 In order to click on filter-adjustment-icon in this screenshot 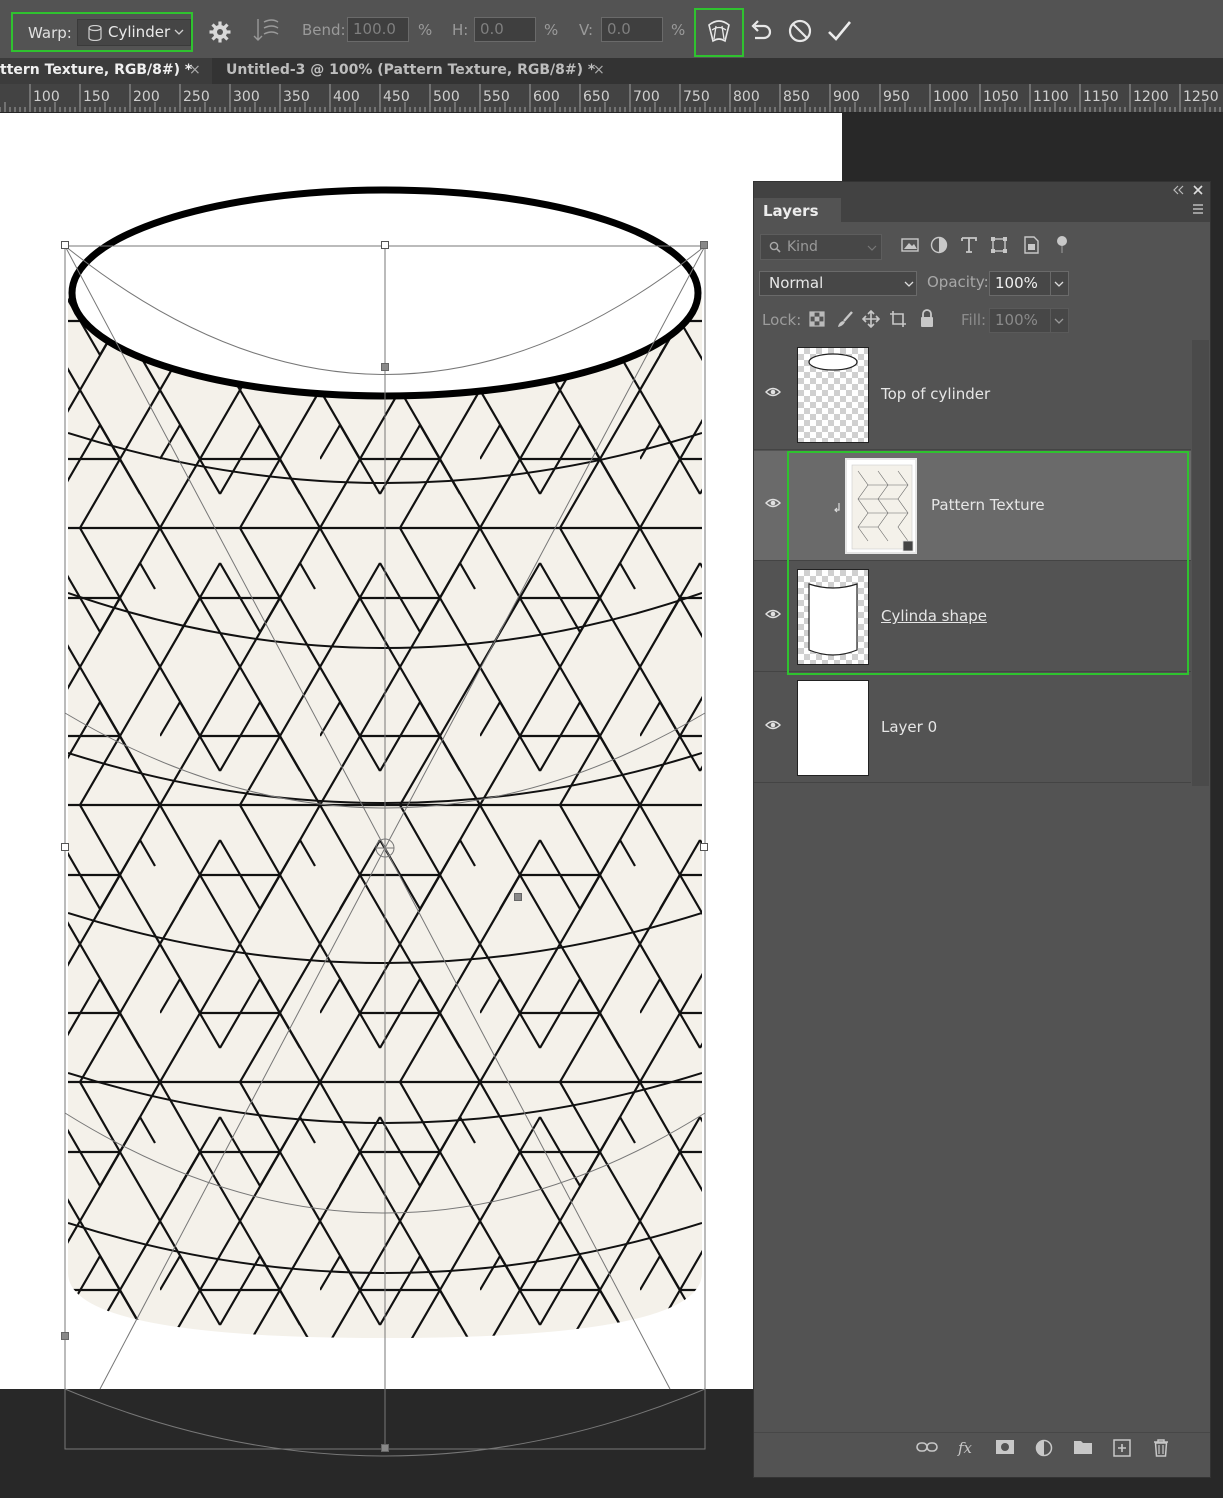, I will do `click(939, 245)`.